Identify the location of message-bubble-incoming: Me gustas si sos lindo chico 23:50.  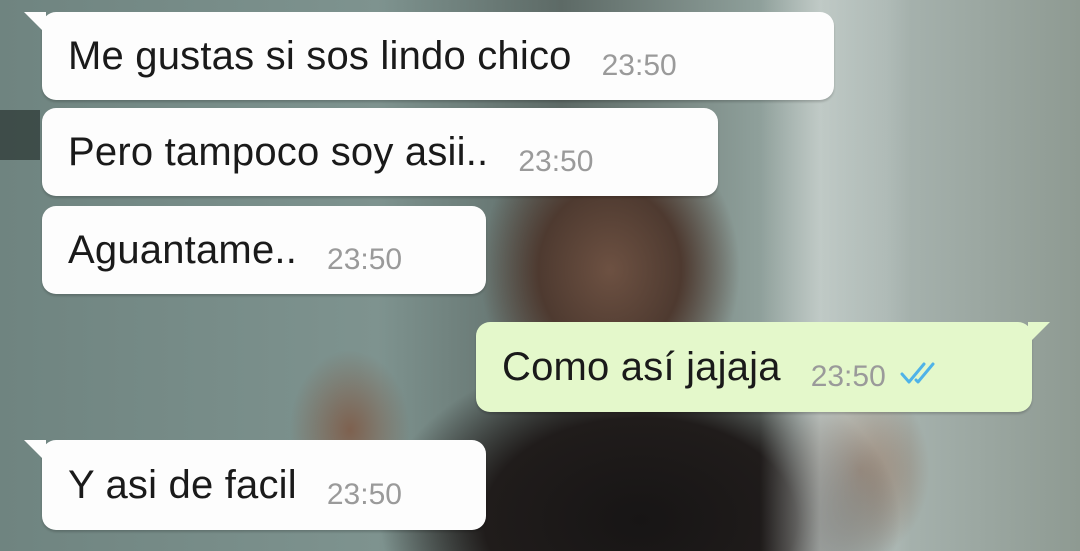
(429, 56).